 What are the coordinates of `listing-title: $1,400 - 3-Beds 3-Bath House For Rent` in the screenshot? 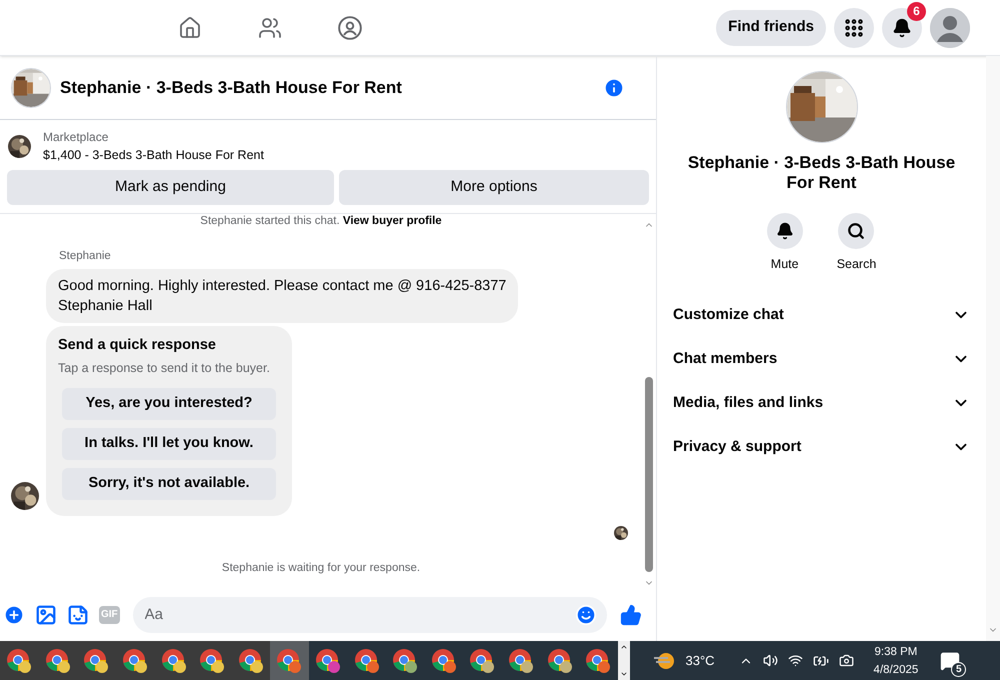 It's located at (153, 155).